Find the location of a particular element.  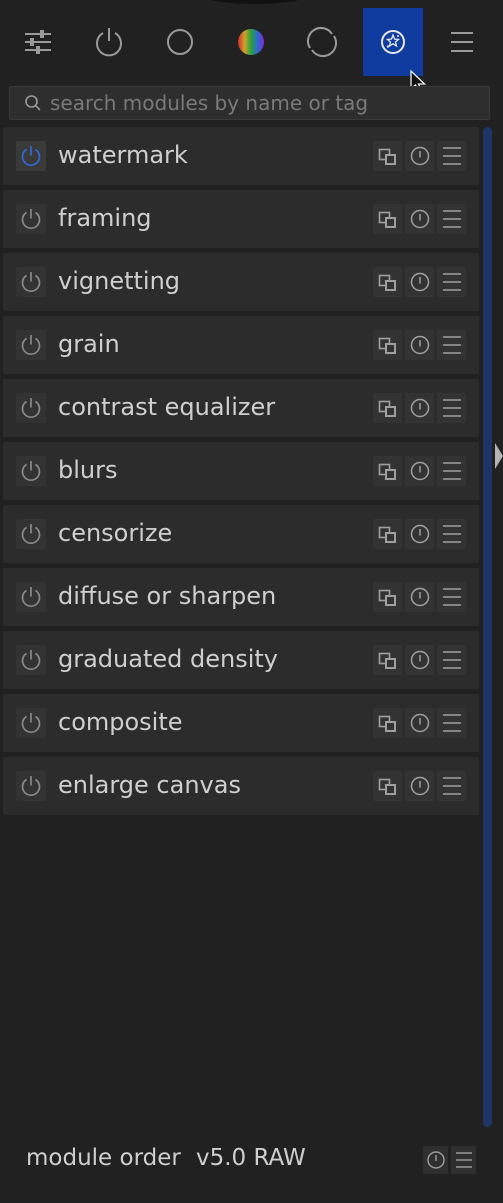

module-row-blurs: blurs is located at coordinates (241, 471).